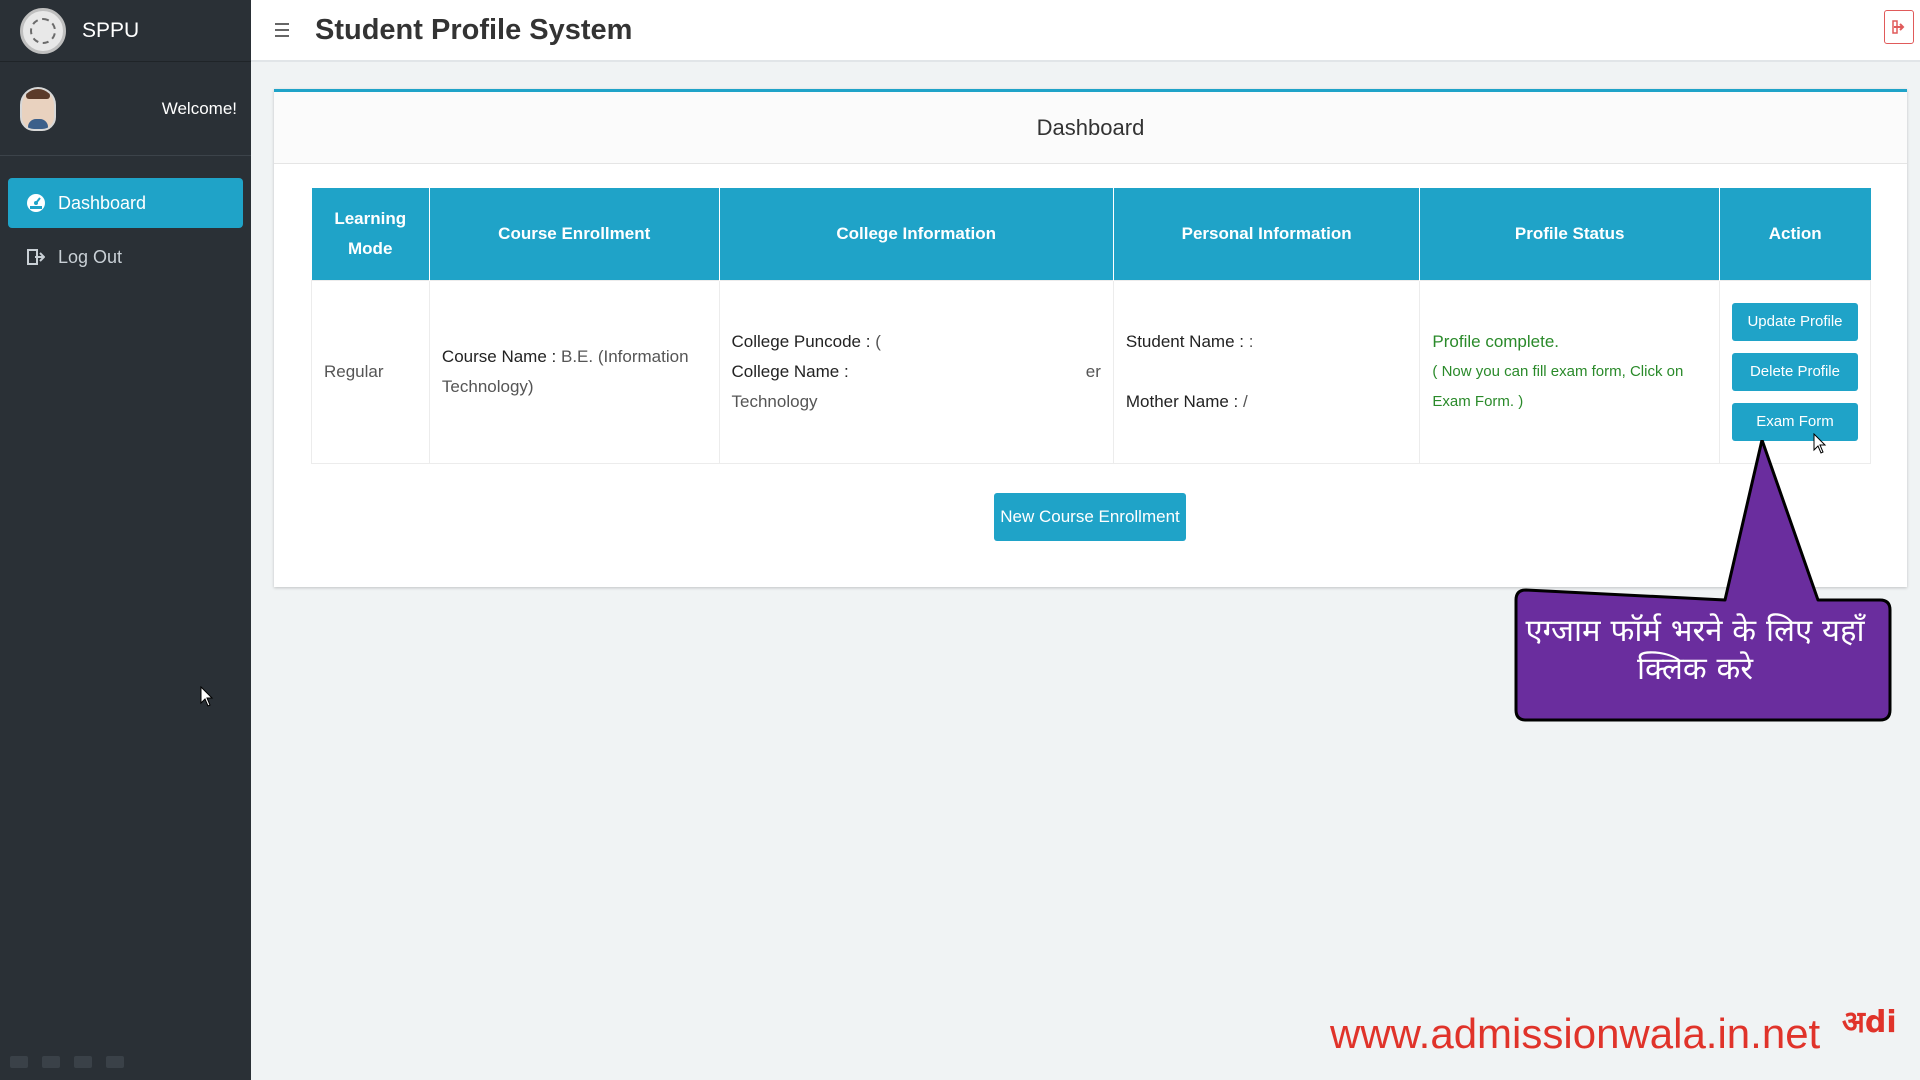 This screenshot has height=1080, width=1920. Describe the element at coordinates (1267, 234) in the screenshot. I see `column-header: Personal Information` at that location.